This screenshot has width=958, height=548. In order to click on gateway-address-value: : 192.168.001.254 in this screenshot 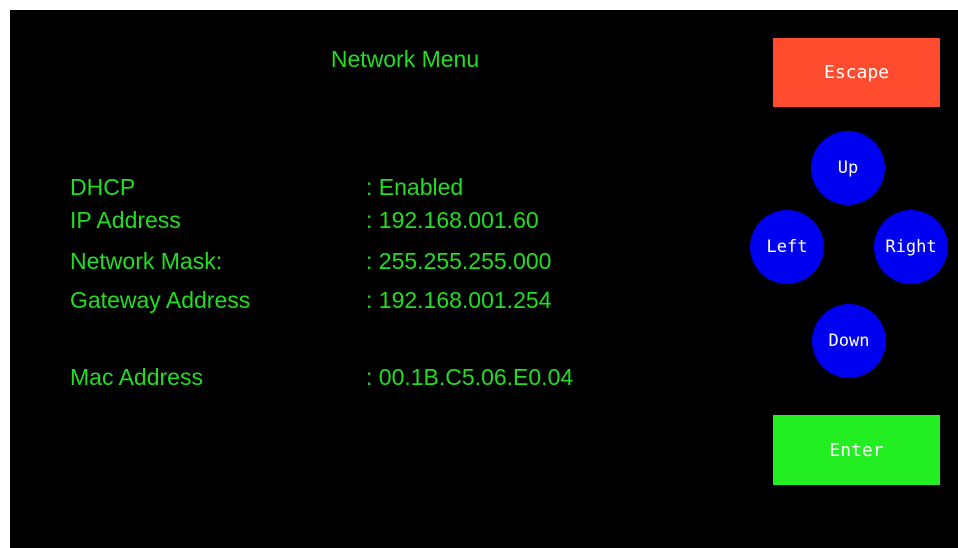, I will do `click(459, 300)`.